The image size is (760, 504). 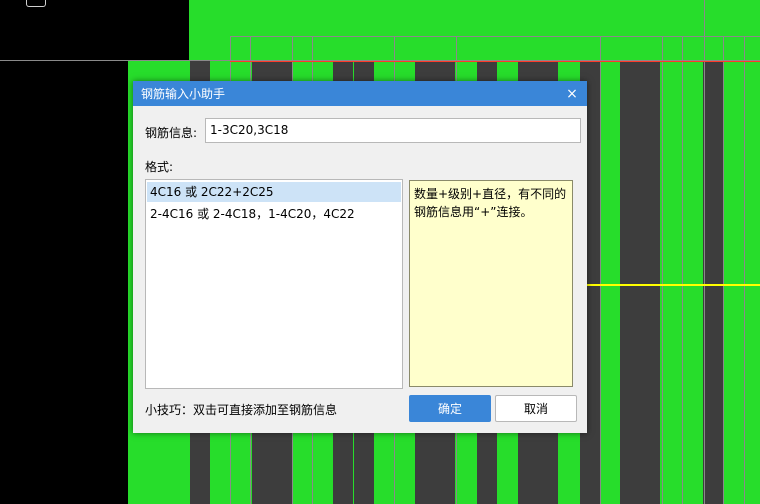 I want to click on axis-line-yellow, so click(x=673, y=285).